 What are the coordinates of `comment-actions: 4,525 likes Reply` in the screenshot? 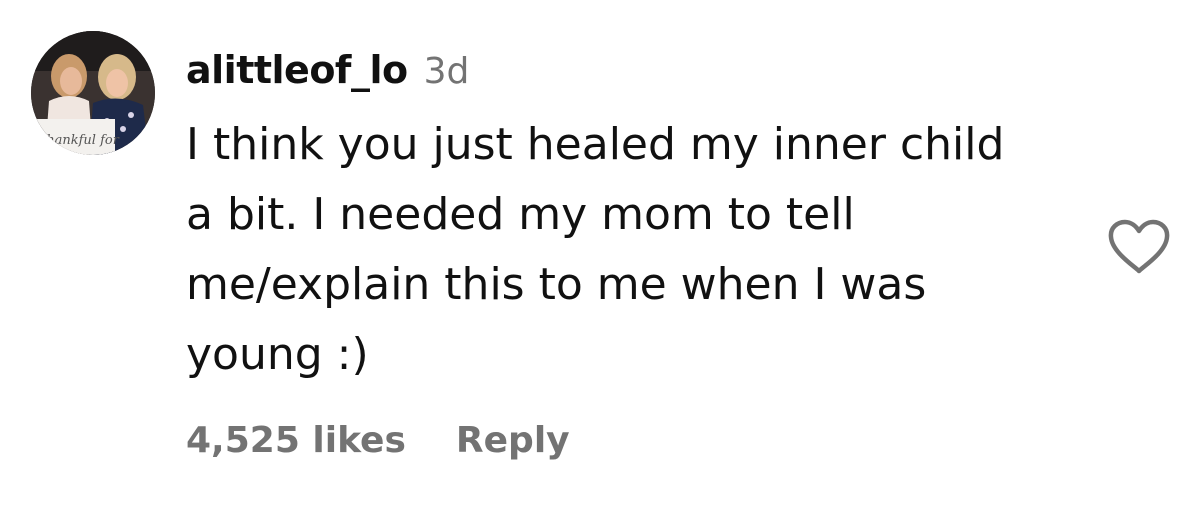 It's located at (378, 440).